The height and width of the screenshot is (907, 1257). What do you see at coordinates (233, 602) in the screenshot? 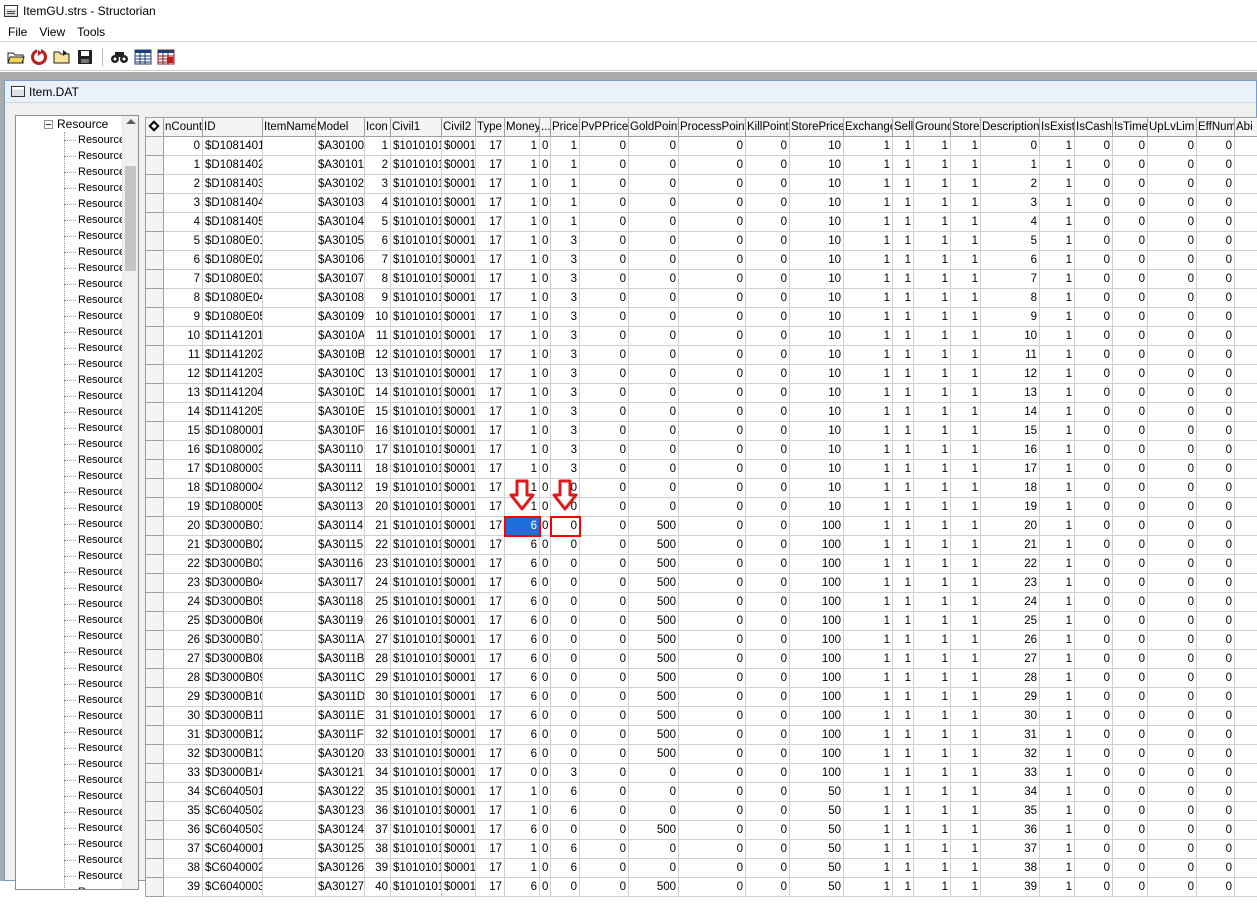
I see `table-cell: $D3000B05` at bounding box center [233, 602].